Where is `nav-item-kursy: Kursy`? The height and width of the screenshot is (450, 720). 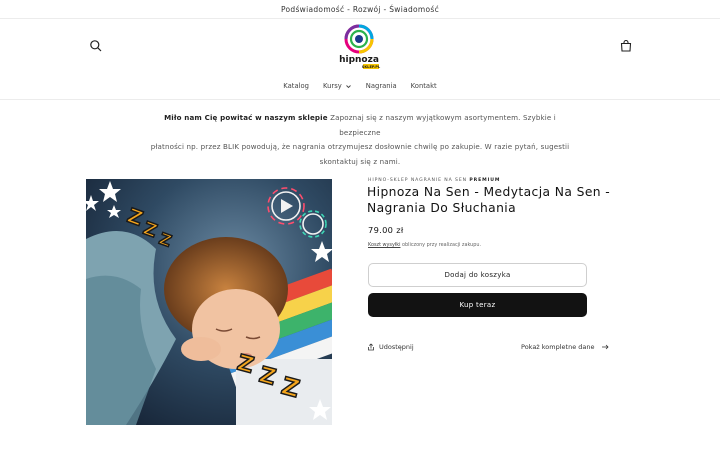
nav-item-kursy: Kursy is located at coordinates (337, 86).